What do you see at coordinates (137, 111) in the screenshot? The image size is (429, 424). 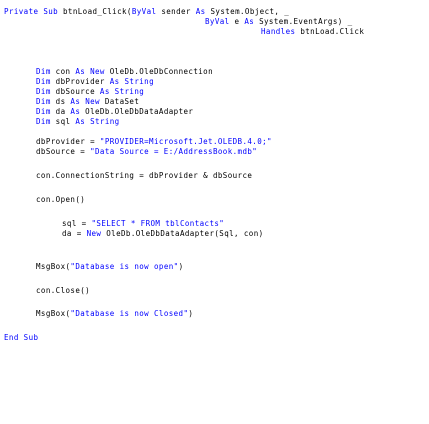 I see `code-text-token: OleDb.OleDbDataAdapter` at bounding box center [137, 111].